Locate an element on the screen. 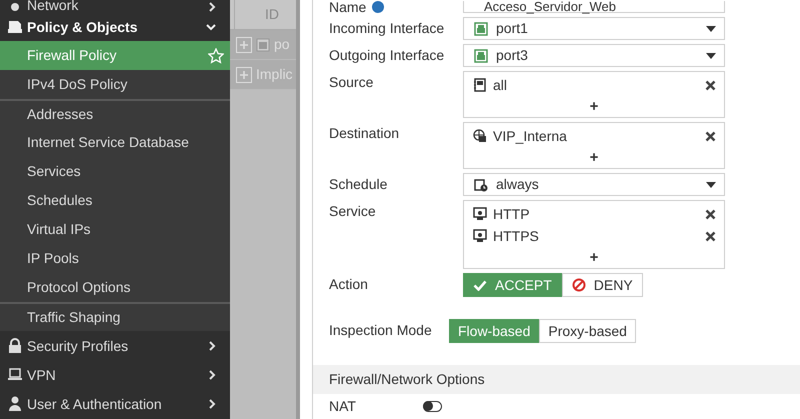 This screenshot has height=419, width=800. sidebar-group: User & Authentication is located at coordinates (115, 403).